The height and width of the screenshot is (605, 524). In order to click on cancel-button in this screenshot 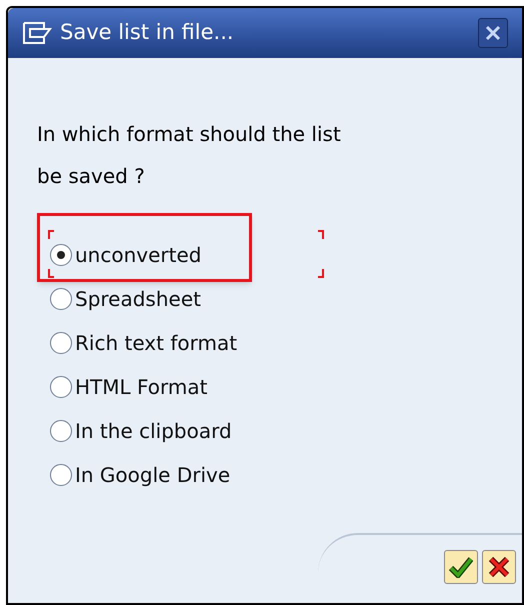, I will do `click(499, 567)`.